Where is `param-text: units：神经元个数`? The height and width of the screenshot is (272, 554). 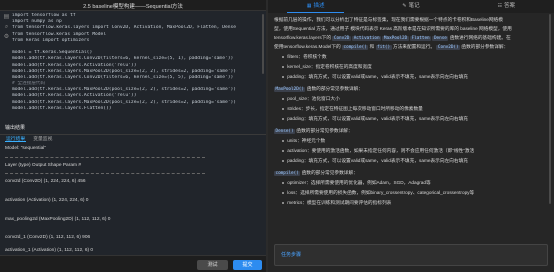
param-text: units：神经元个数 is located at coordinates (306, 140).